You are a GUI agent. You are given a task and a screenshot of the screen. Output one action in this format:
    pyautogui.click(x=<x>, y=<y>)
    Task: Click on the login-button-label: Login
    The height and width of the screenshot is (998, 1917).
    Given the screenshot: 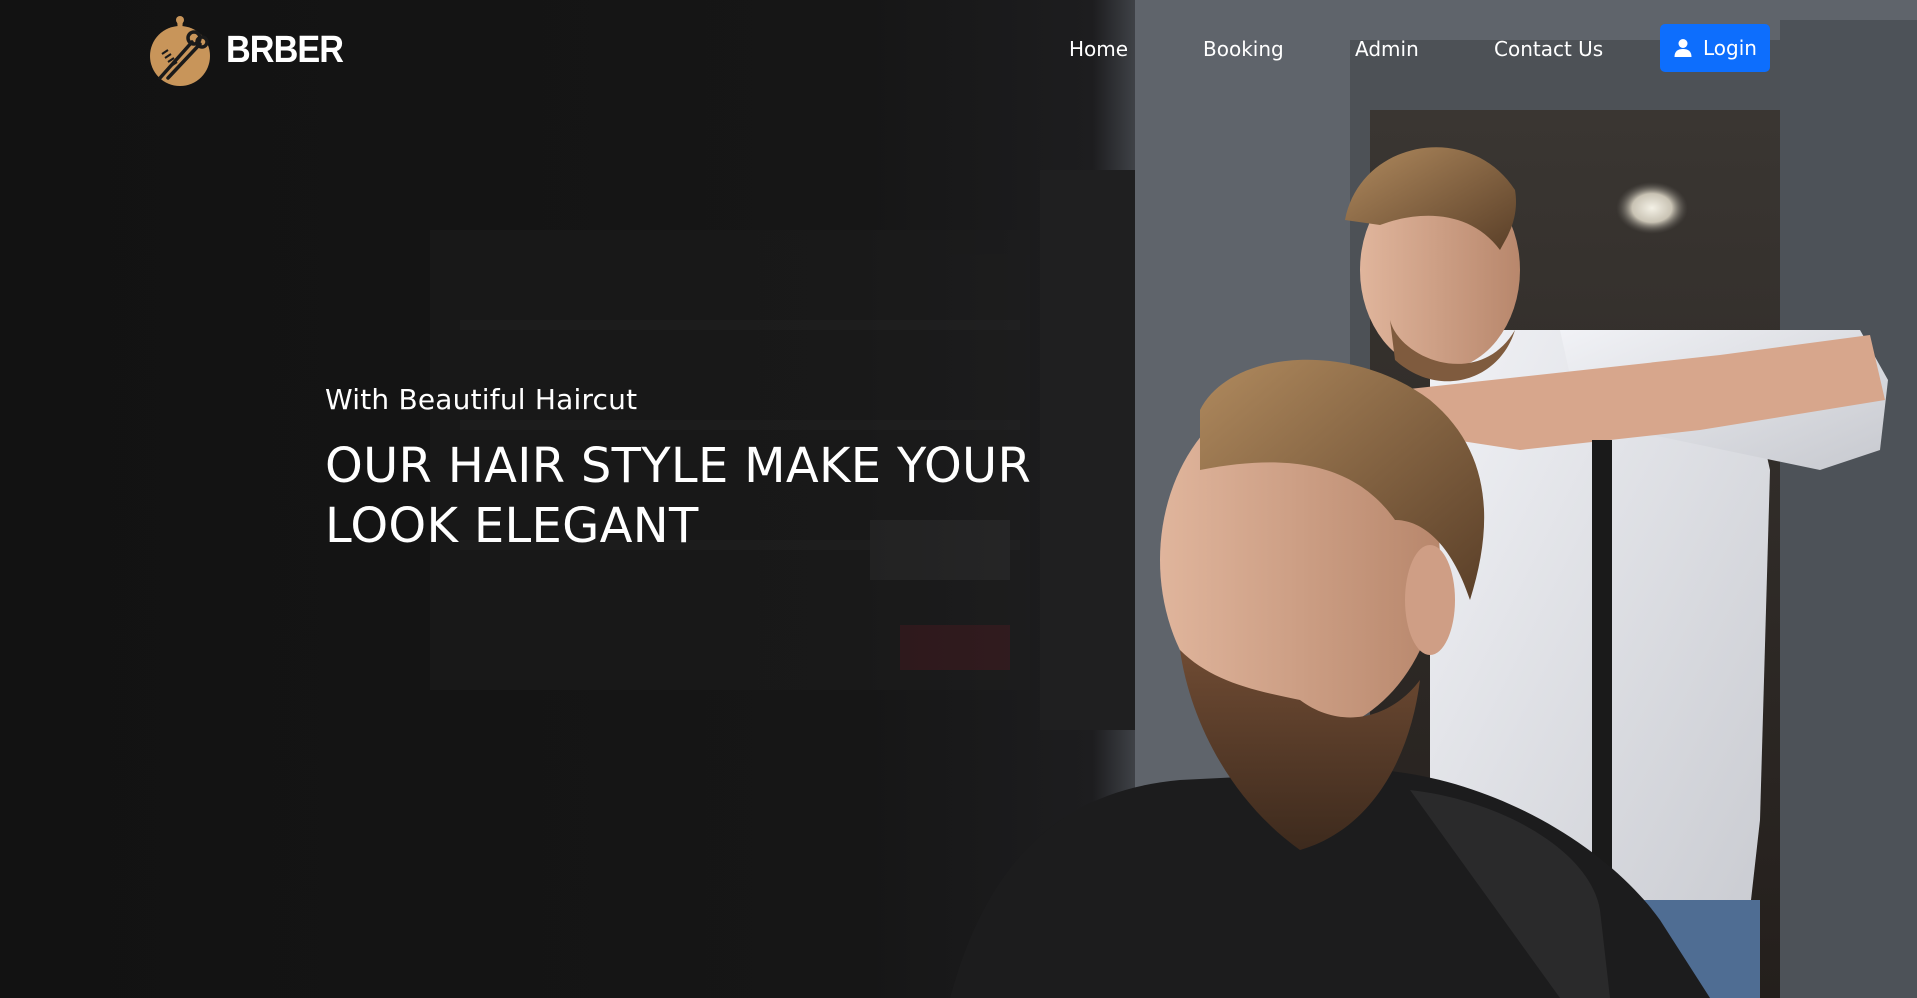 What is the action you would take?
    pyautogui.click(x=1730, y=48)
    